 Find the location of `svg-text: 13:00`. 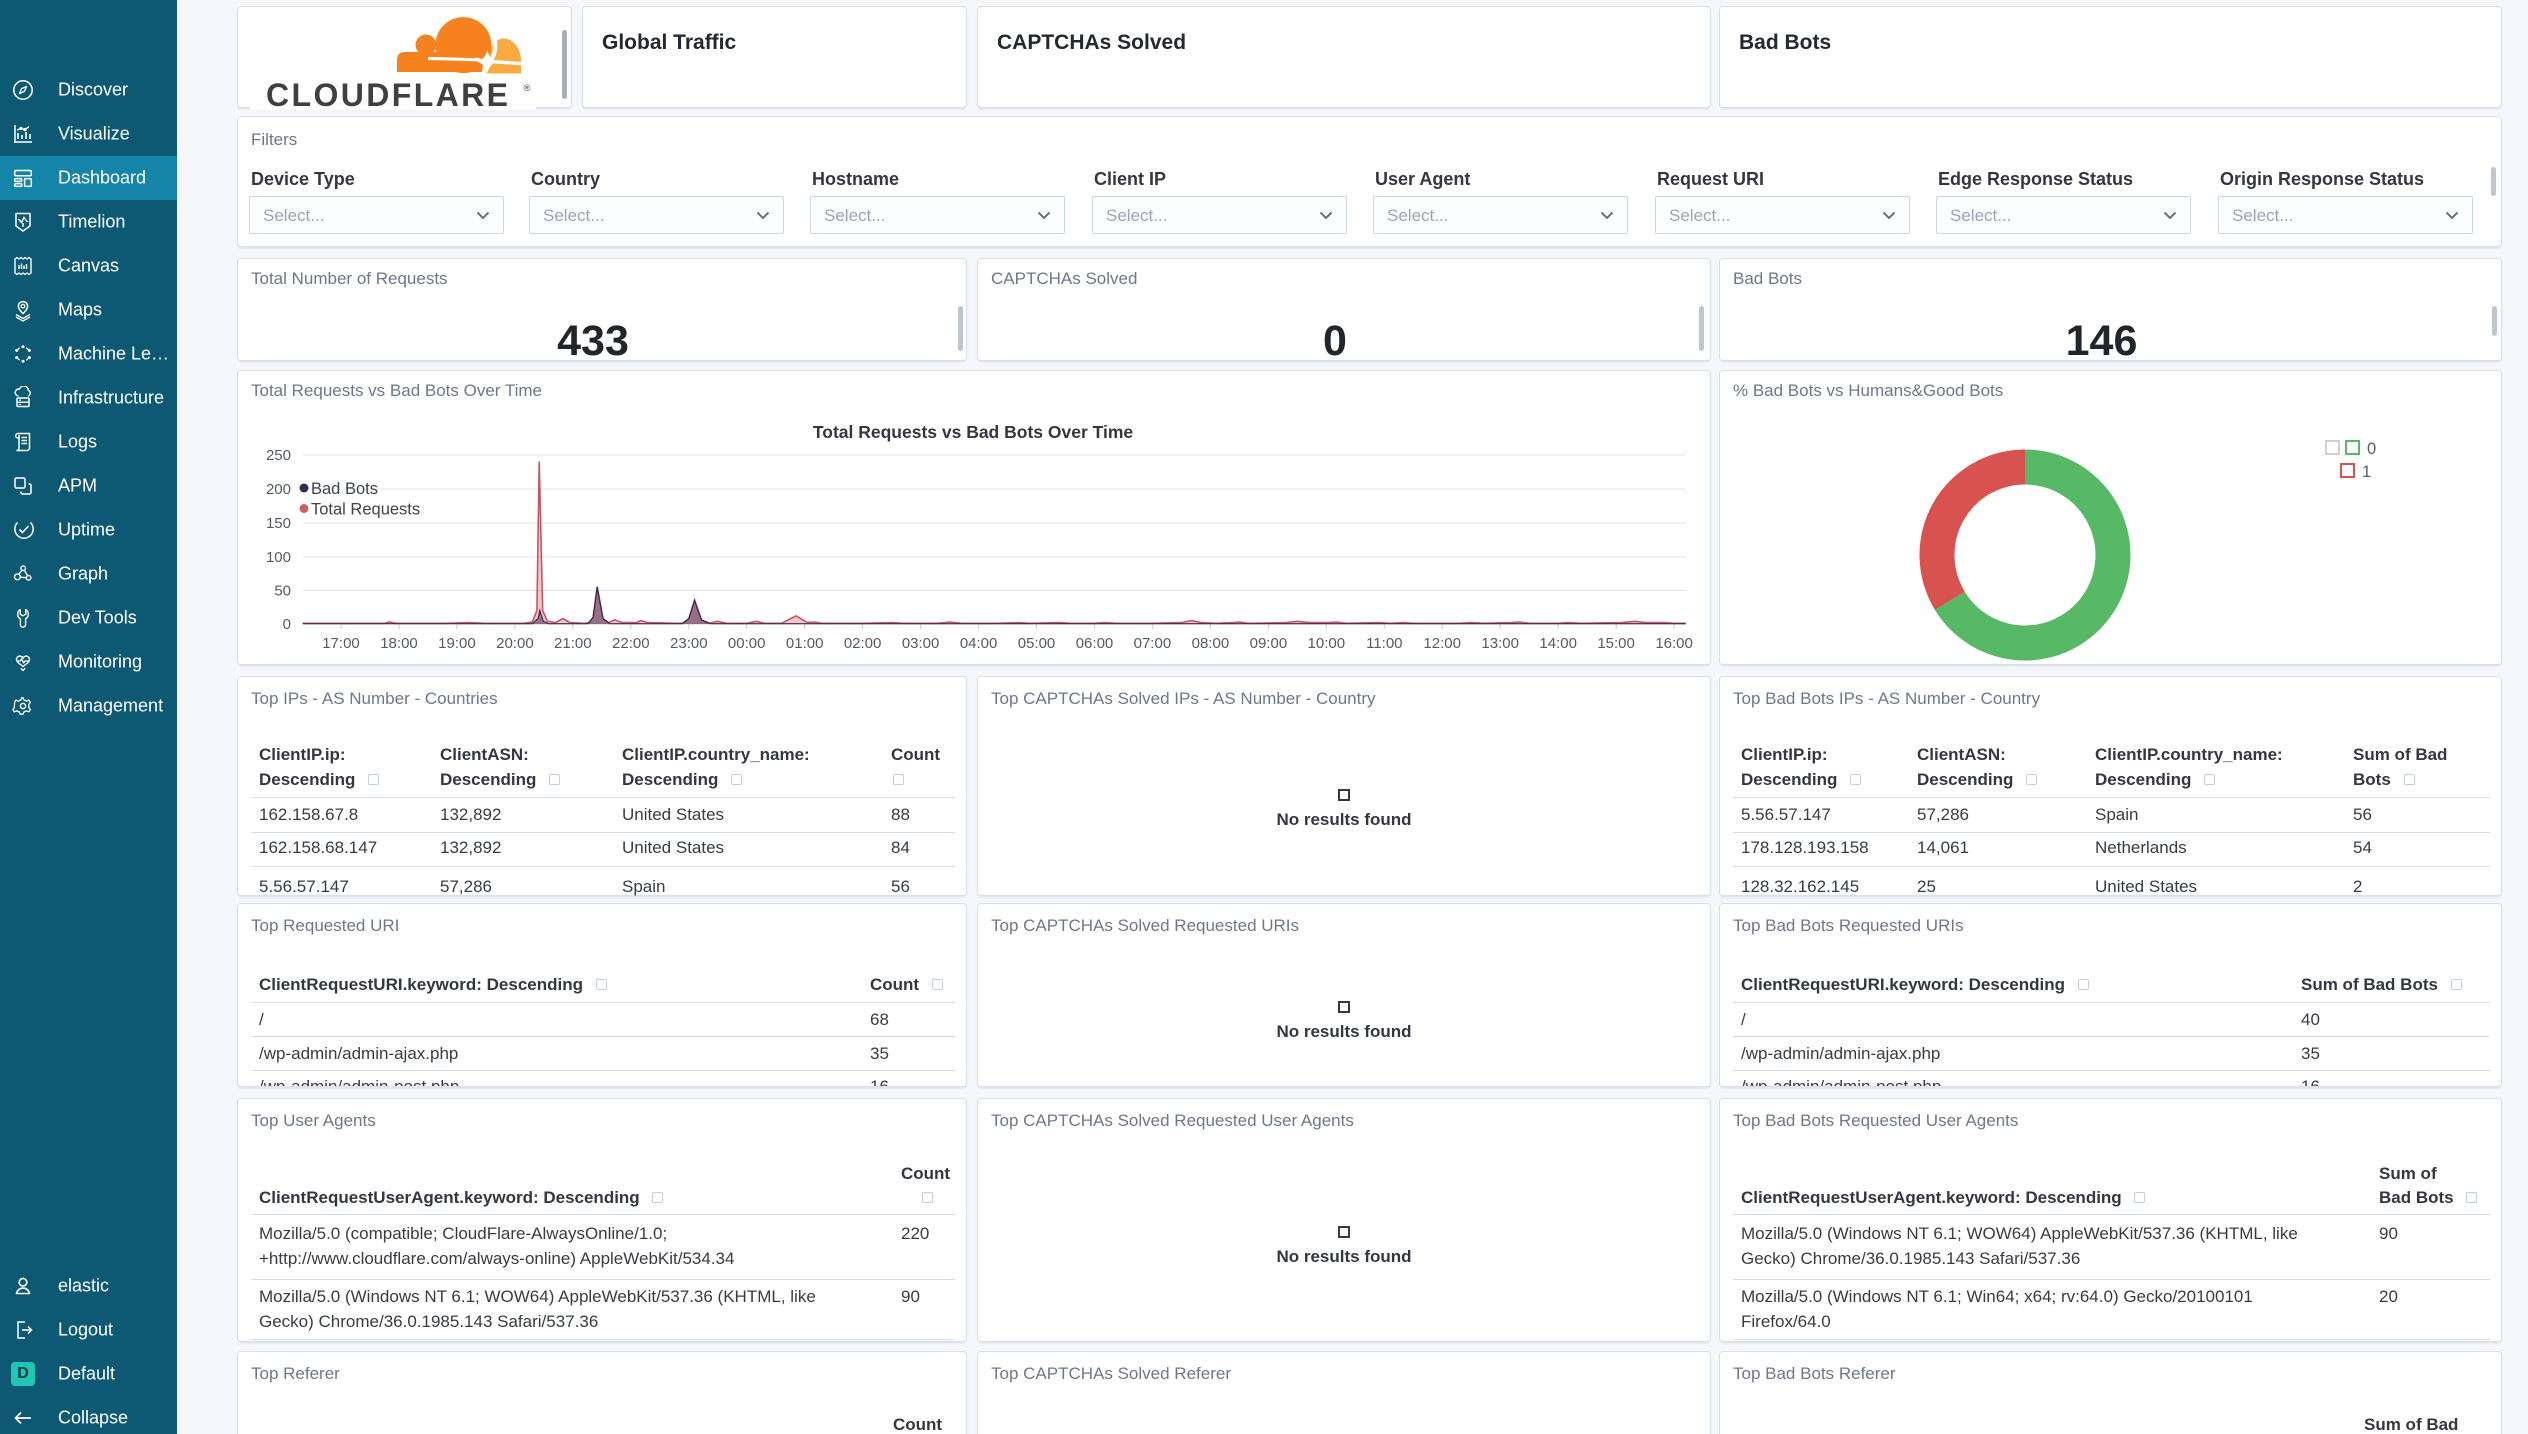

svg-text: 13:00 is located at coordinates (1500, 643).